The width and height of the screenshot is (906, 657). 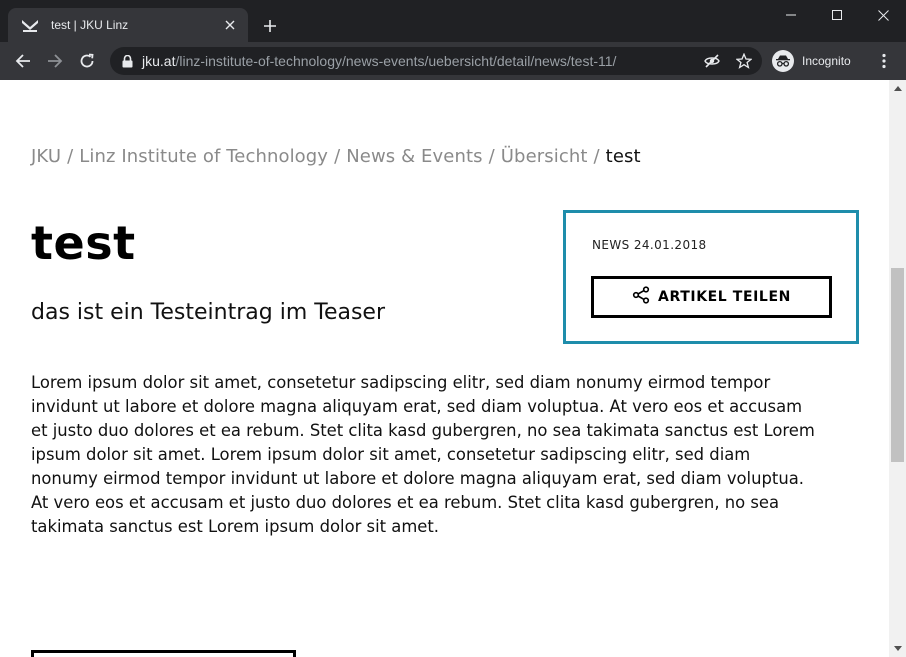 What do you see at coordinates (544, 156) in the screenshot?
I see `breadcrumb-item-uebersicht: Übersicht` at bounding box center [544, 156].